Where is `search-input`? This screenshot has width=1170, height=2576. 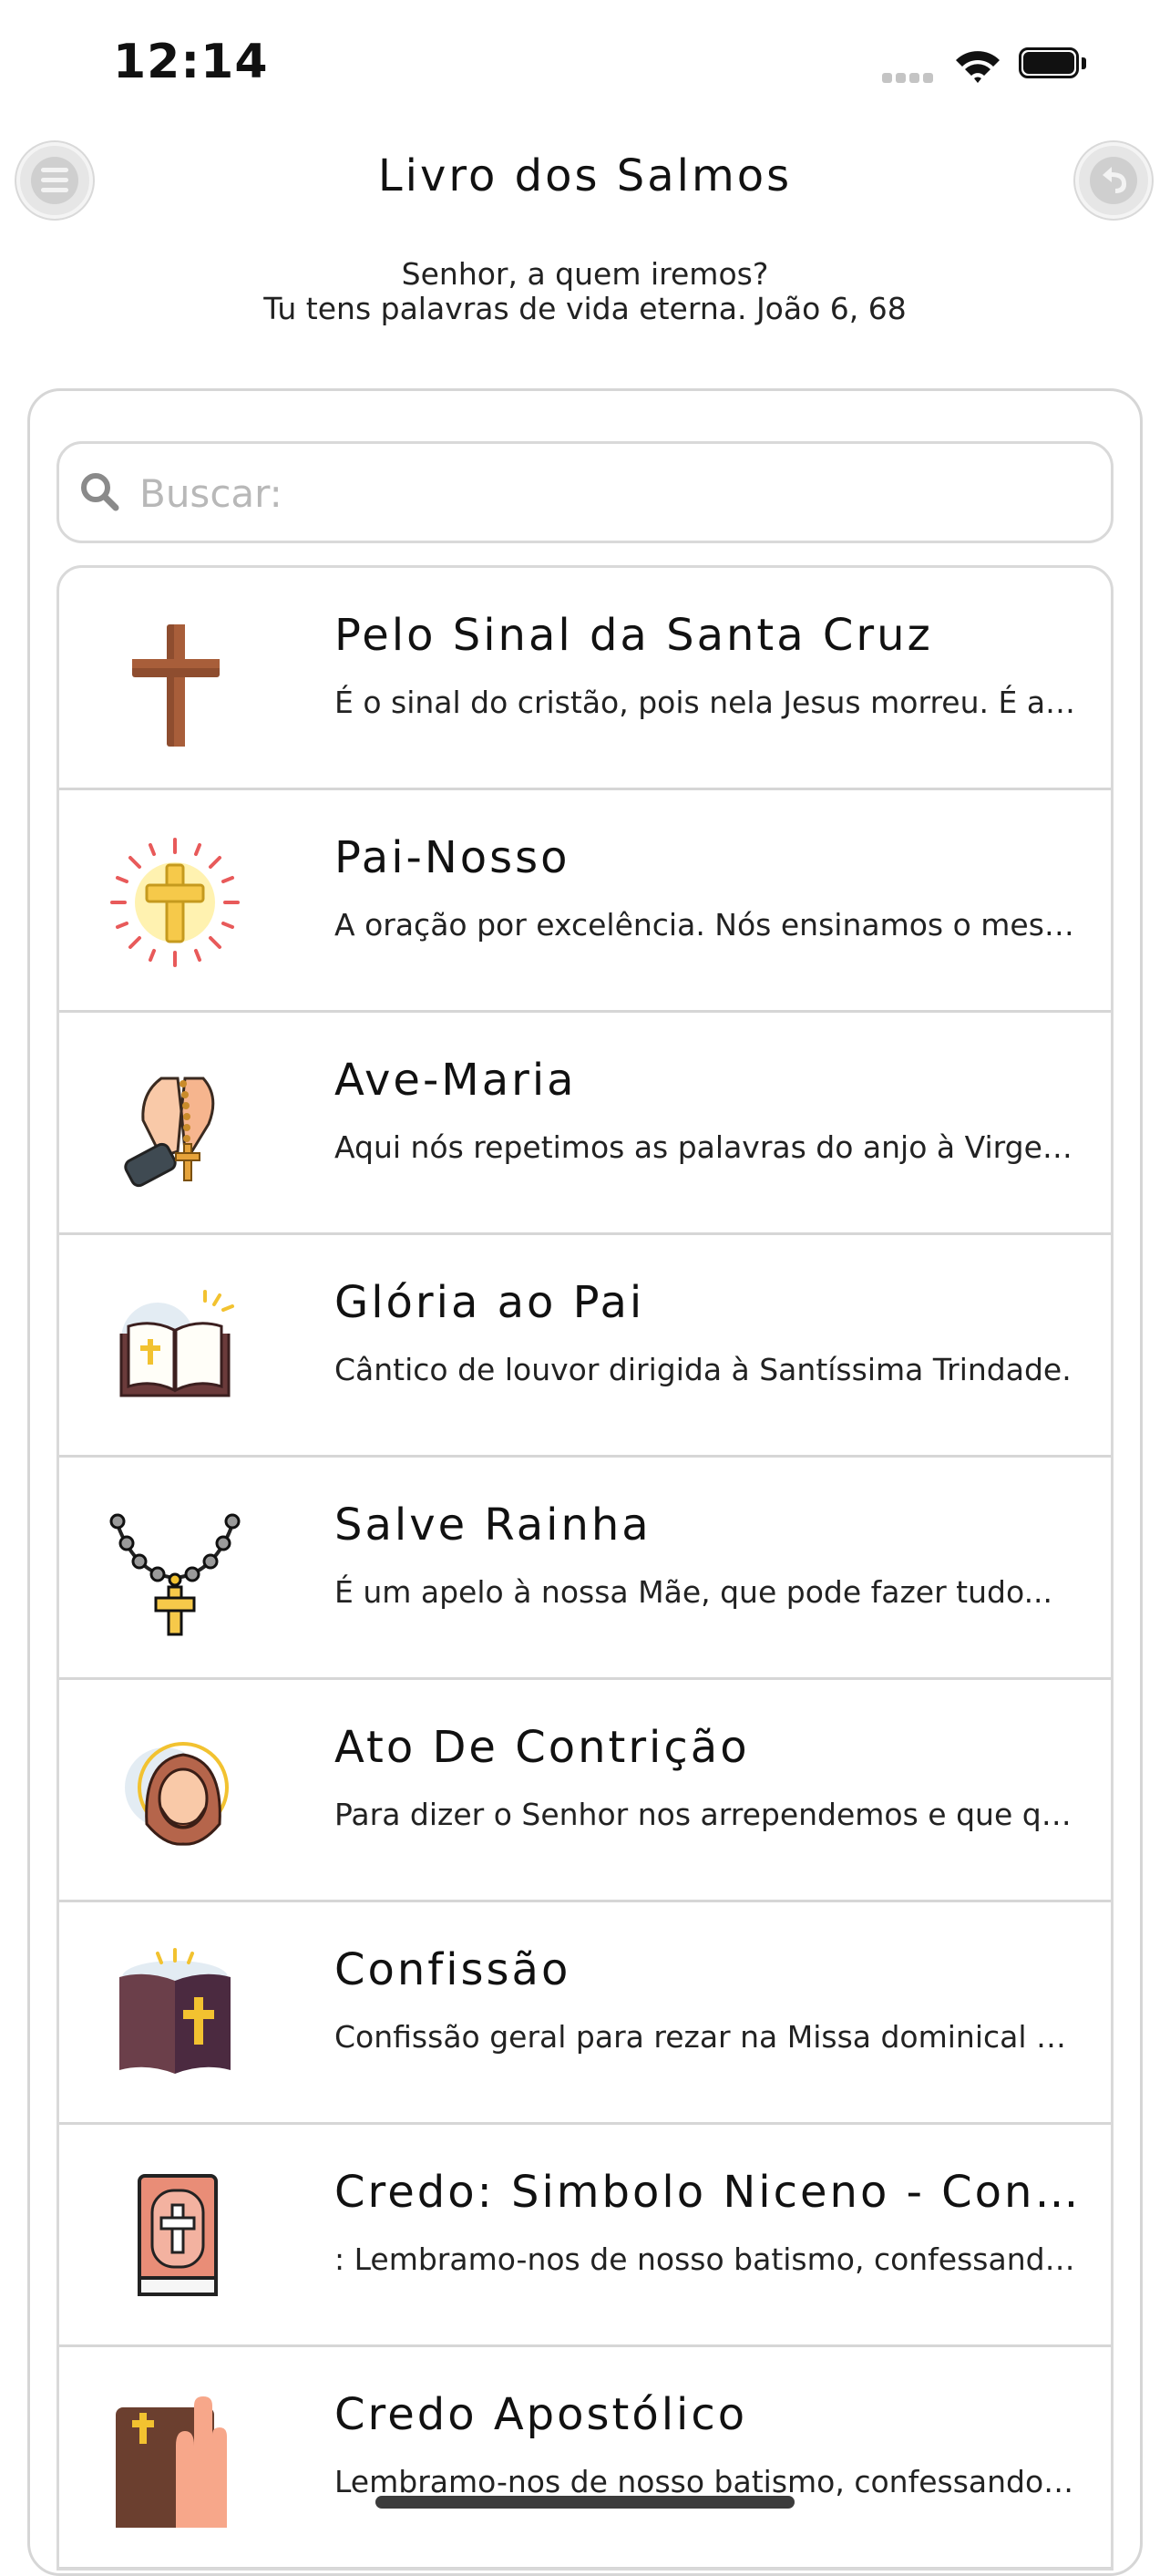 search-input is located at coordinates (614, 493).